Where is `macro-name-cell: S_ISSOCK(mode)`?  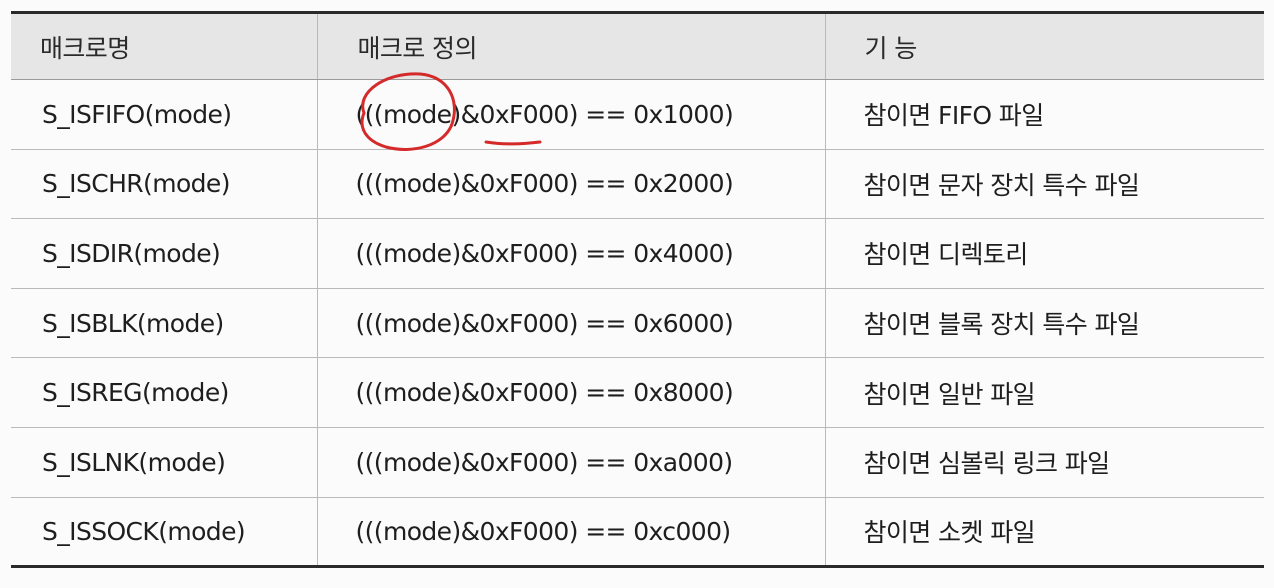 macro-name-cell: S_ISSOCK(mode) is located at coordinates (164, 532).